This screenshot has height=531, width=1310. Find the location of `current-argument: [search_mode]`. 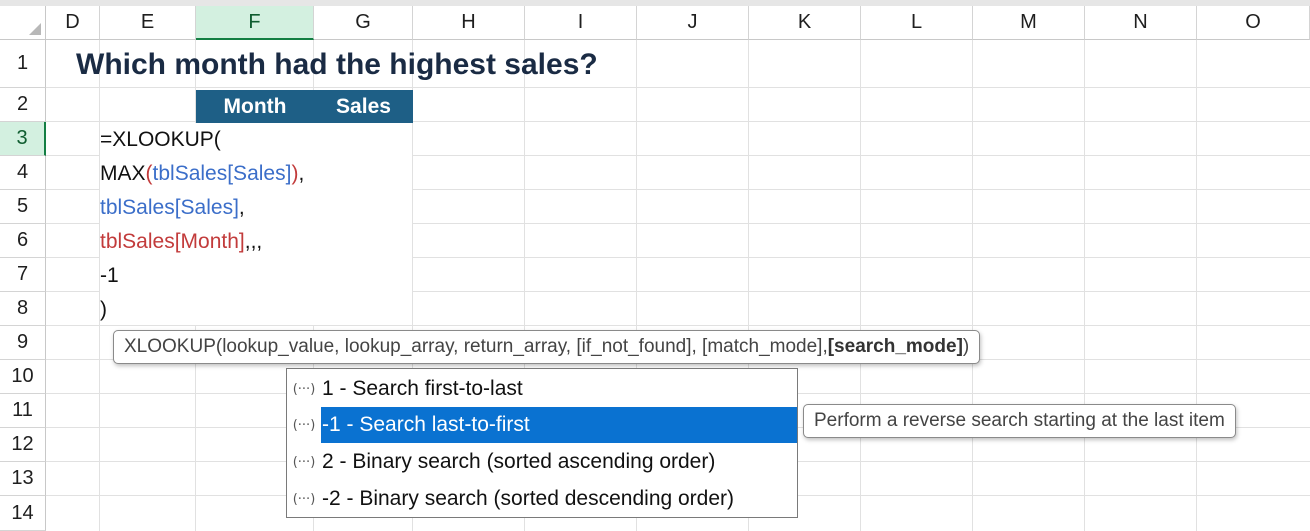

current-argument: [search_mode] is located at coordinates (895, 346).